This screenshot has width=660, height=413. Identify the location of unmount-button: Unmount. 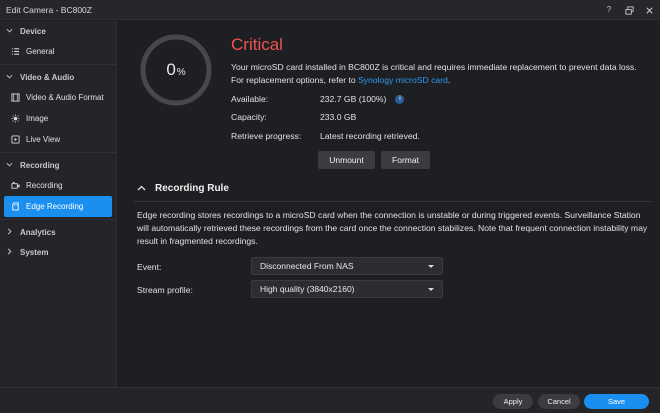
(346, 160).